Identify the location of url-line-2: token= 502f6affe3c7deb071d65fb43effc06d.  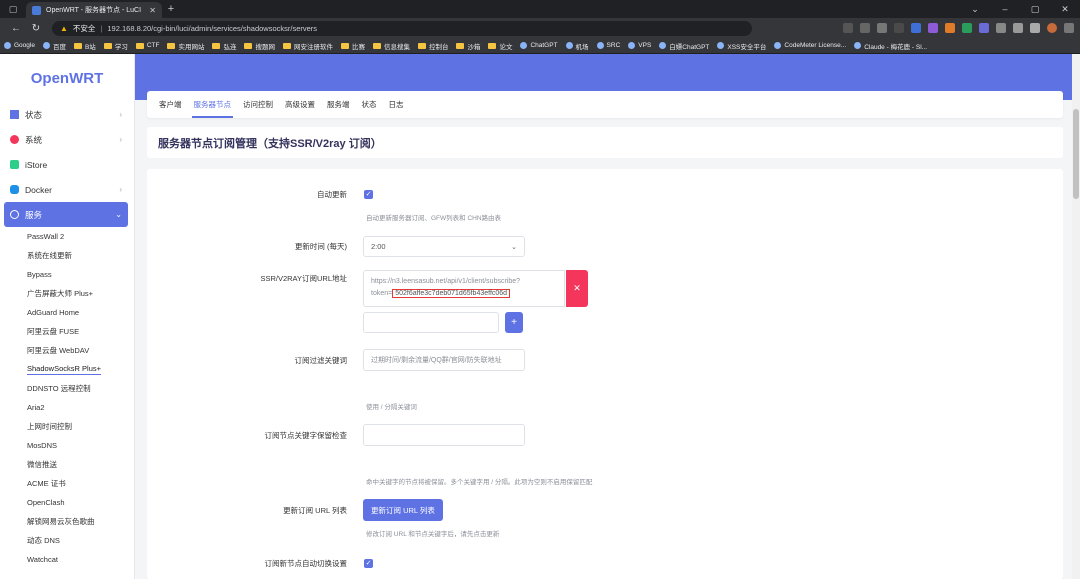
(464, 294).